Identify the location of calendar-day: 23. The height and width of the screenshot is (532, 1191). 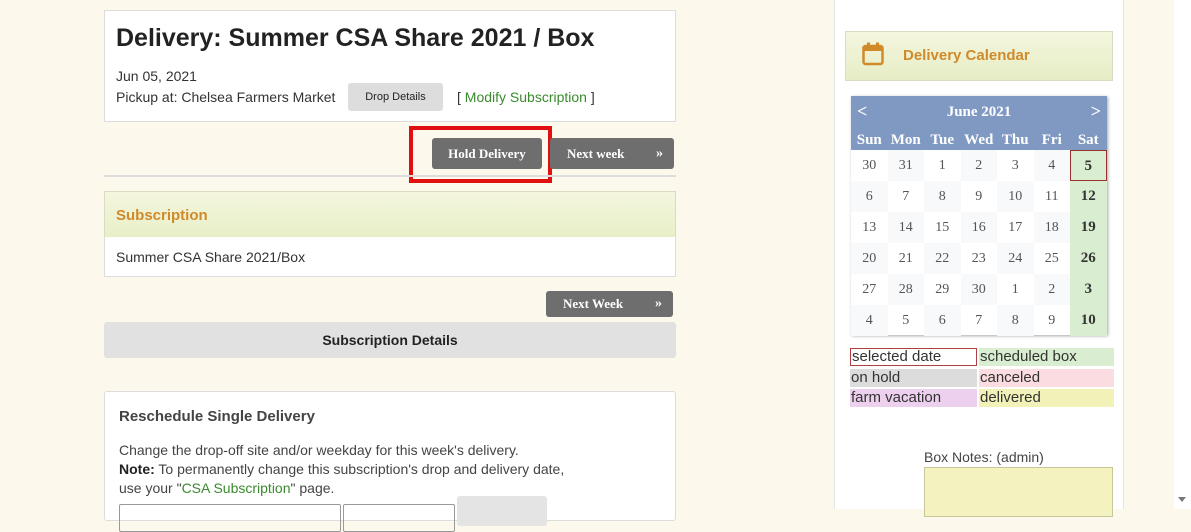
(979, 258).